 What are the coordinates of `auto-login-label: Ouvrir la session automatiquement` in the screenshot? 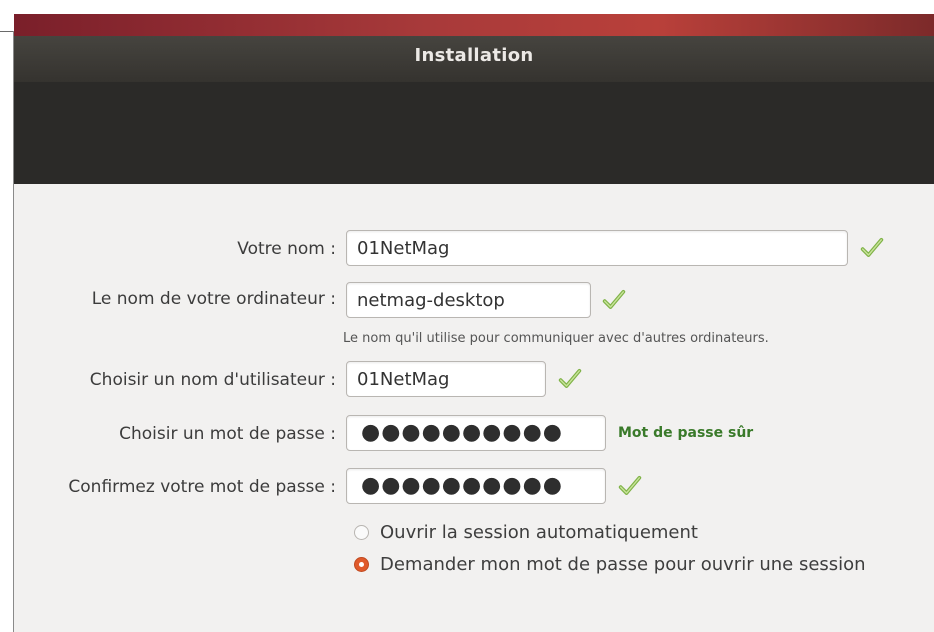 It's located at (539, 532).